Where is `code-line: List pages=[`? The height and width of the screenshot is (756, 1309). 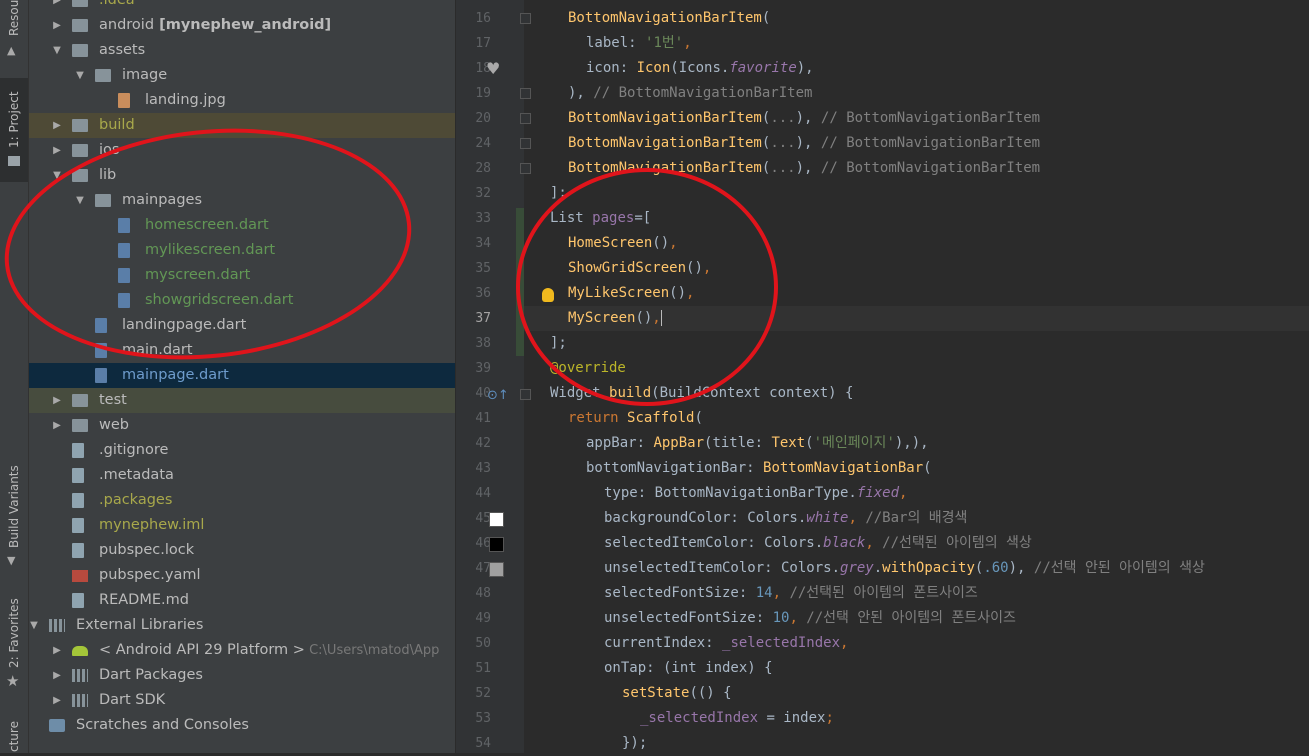 code-line: List pages=[ is located at coordinates (600, 218).